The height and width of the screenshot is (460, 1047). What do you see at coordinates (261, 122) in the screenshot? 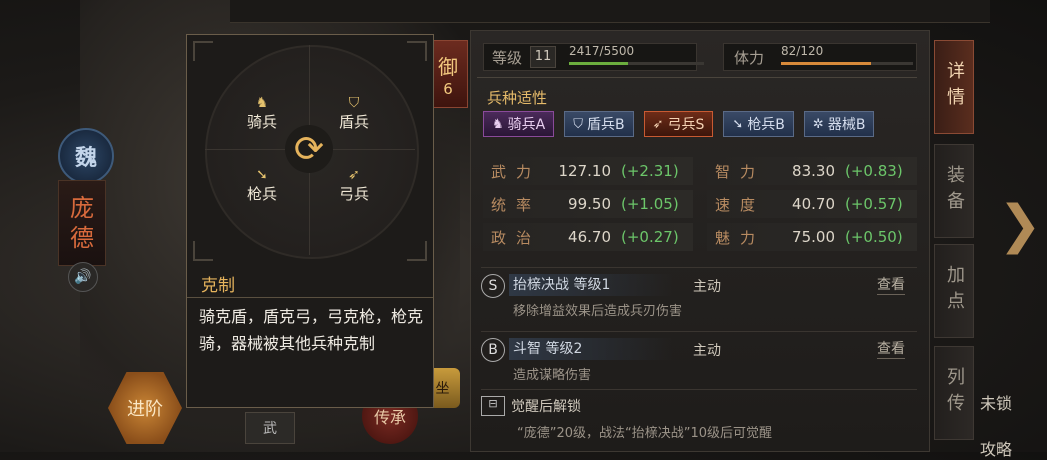
I see `wheel-unit-label: 骑兵` at bounding box center [261, 122].